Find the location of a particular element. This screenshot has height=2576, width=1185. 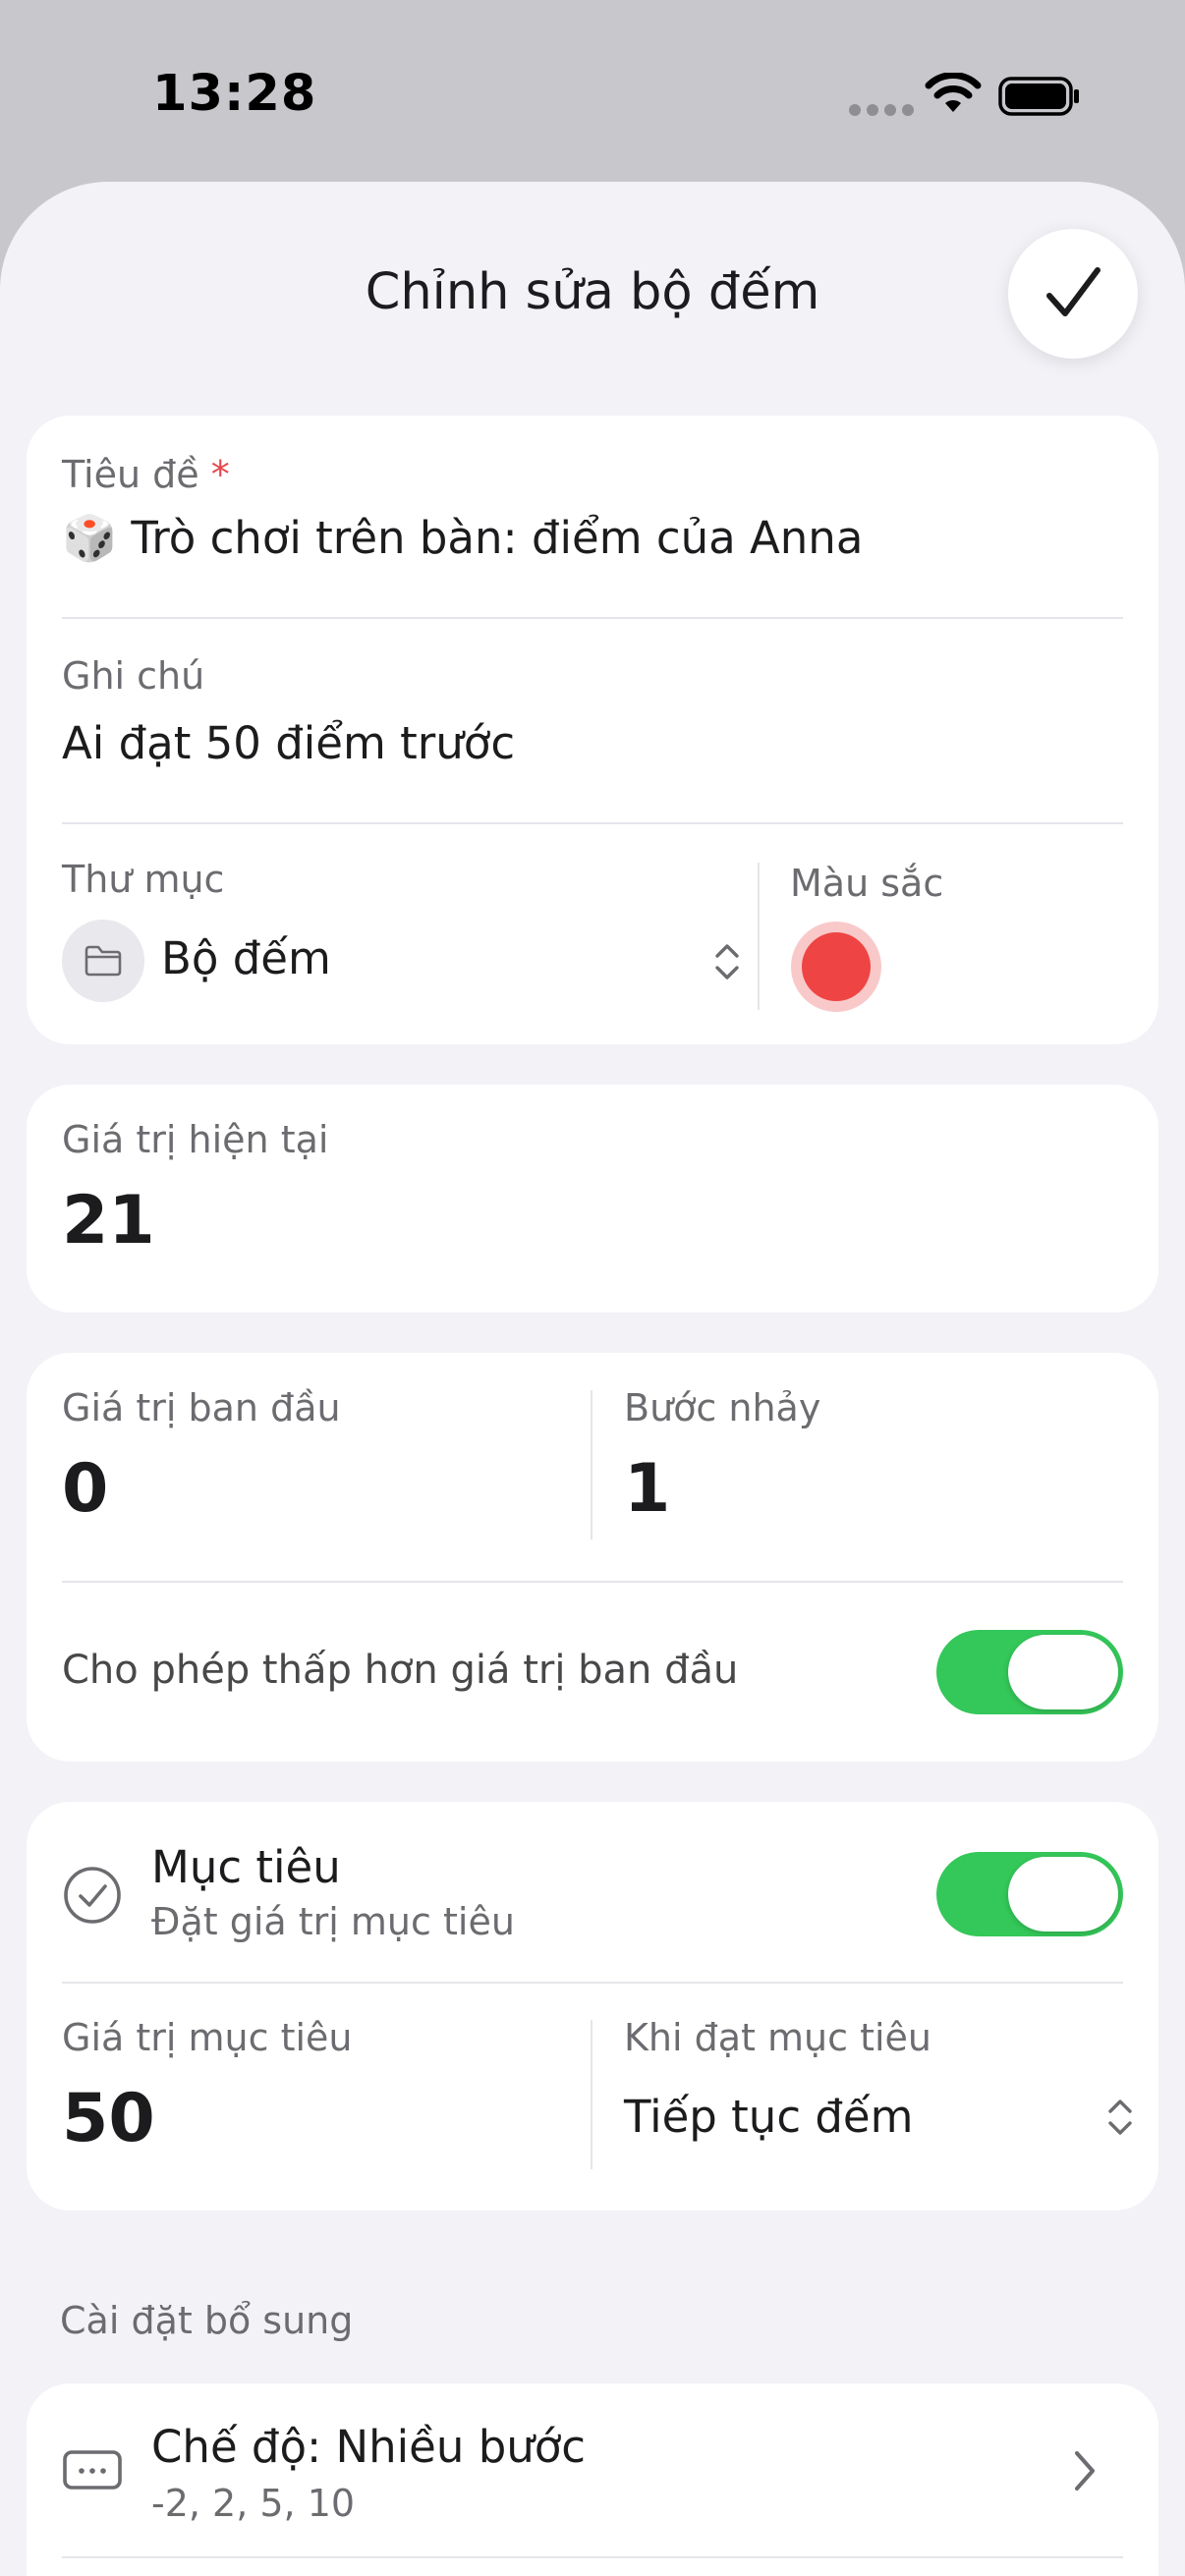

color-swatch is located at coordinates (836, 967).